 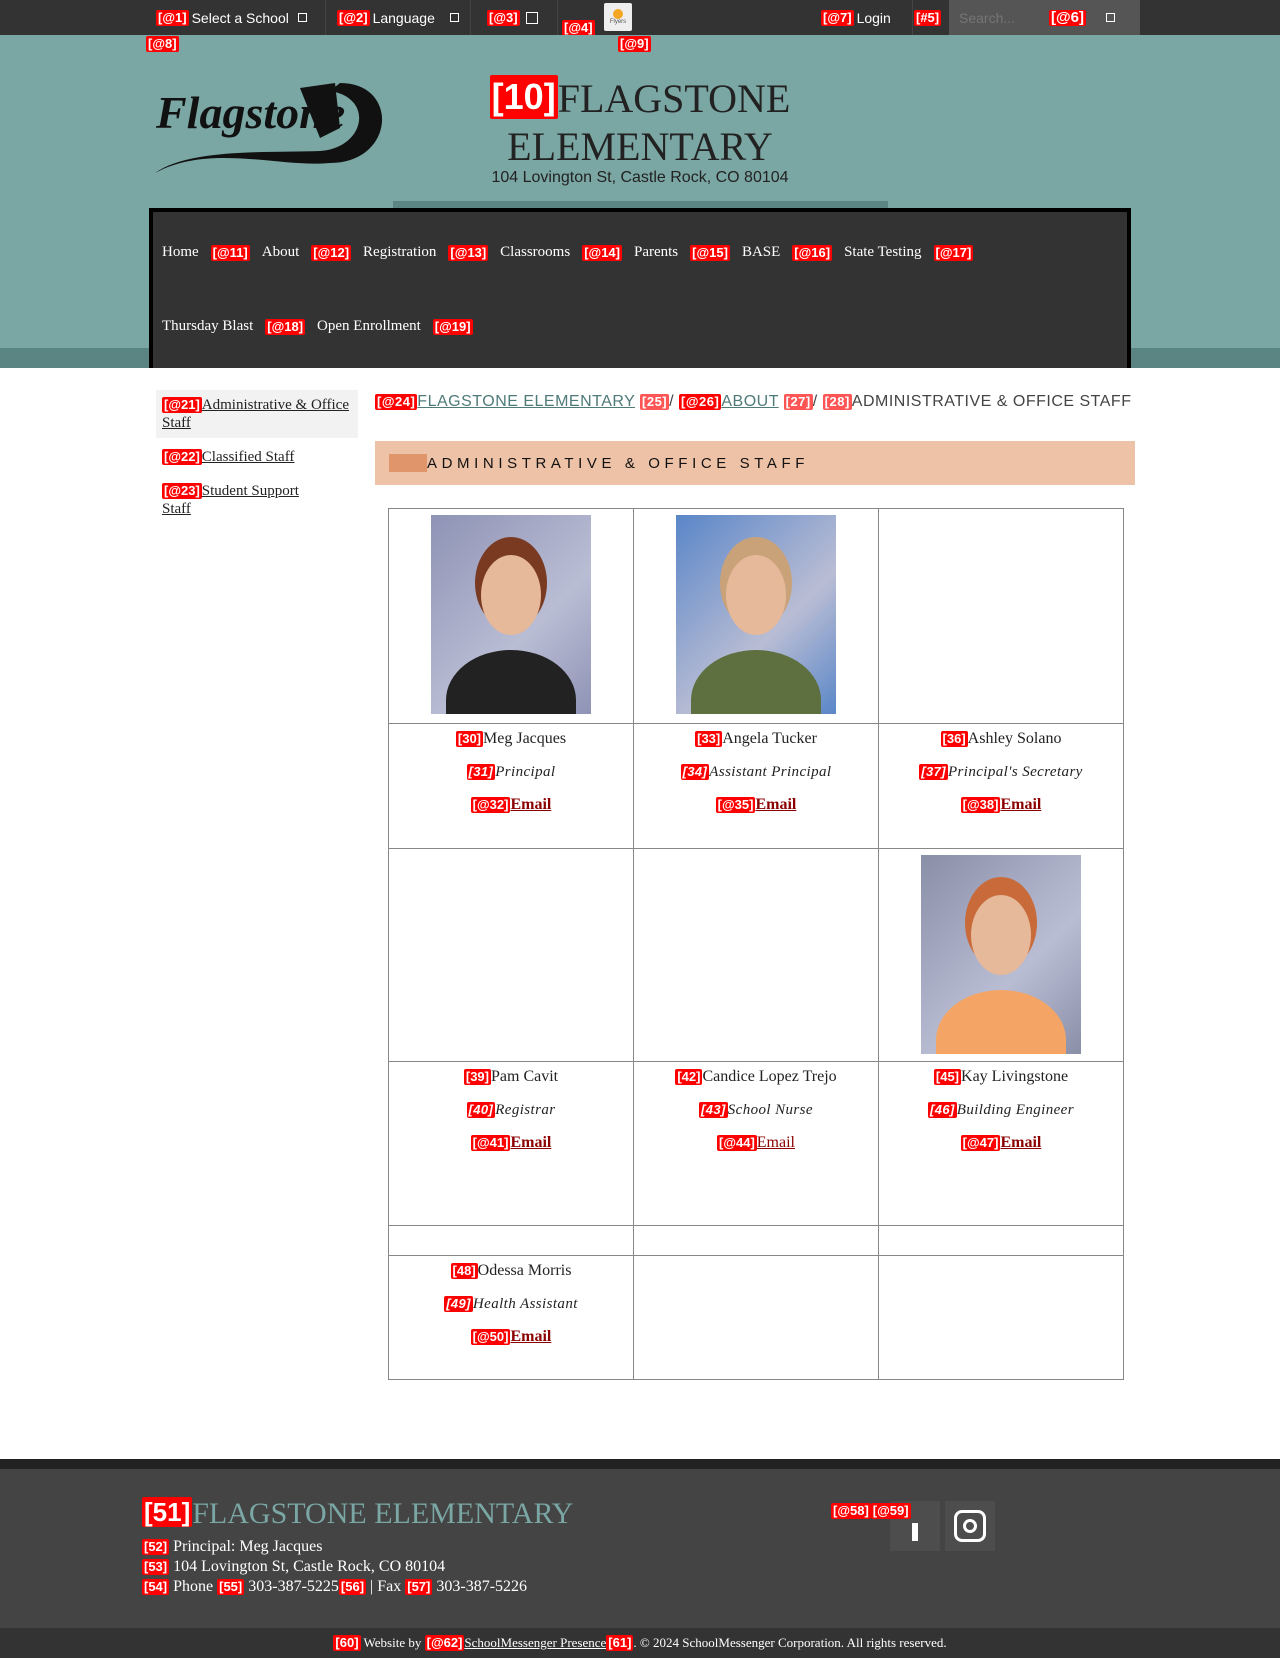 I want to click on sidebar-item-classified-staff: [@22] Classified Staff, so click(x=257, y=457).